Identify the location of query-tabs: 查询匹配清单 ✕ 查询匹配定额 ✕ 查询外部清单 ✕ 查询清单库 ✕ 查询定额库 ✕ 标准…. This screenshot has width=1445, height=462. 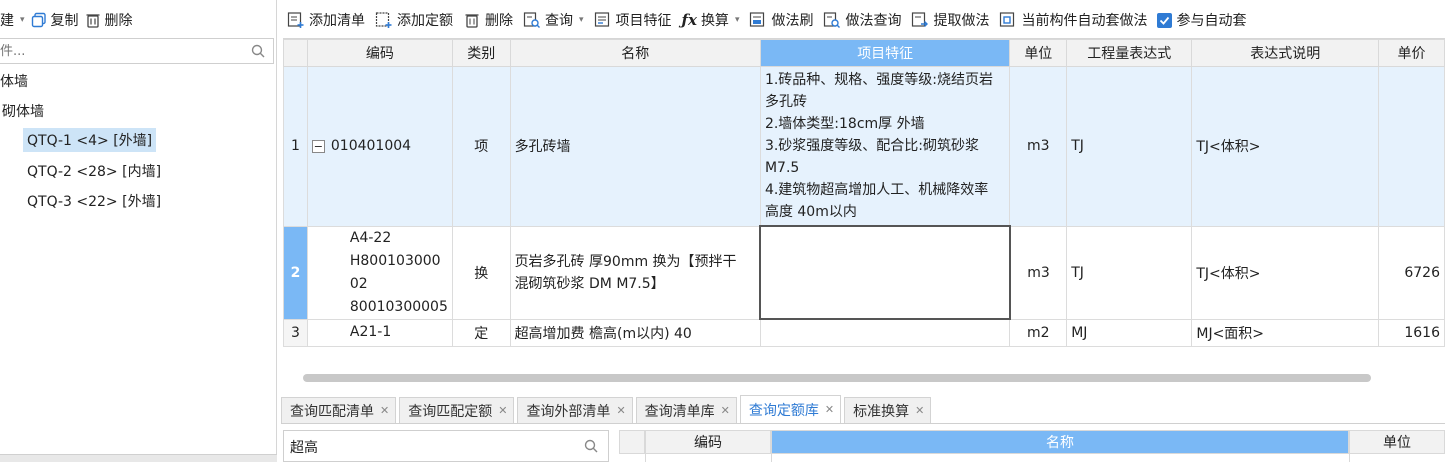
(863, 409).